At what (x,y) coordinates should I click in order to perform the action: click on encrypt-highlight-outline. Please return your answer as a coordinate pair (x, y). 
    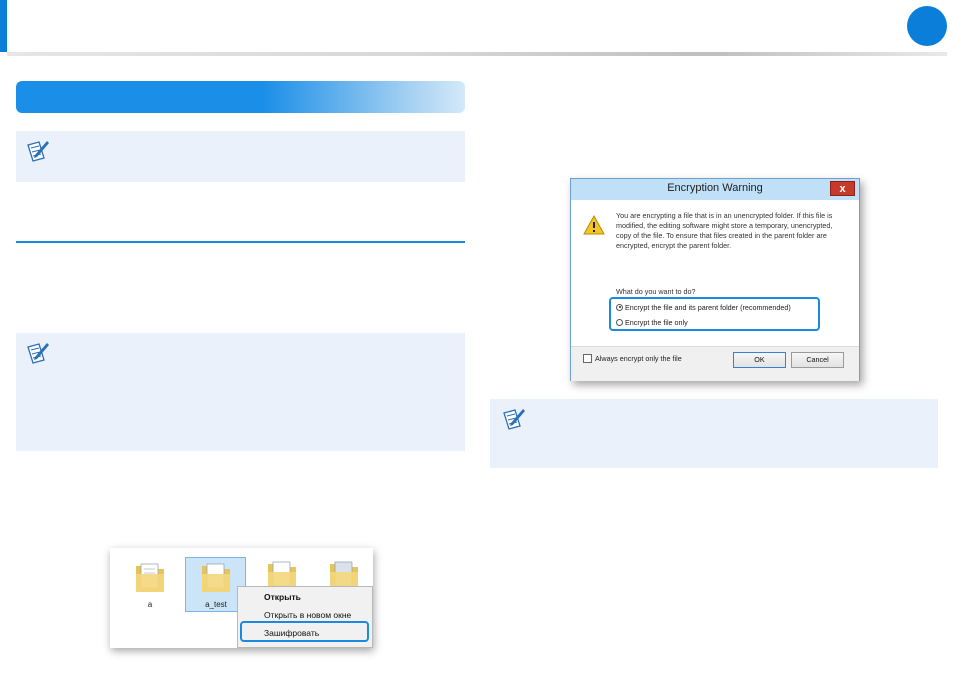
    Looking at the image, I should click on (304, 631).